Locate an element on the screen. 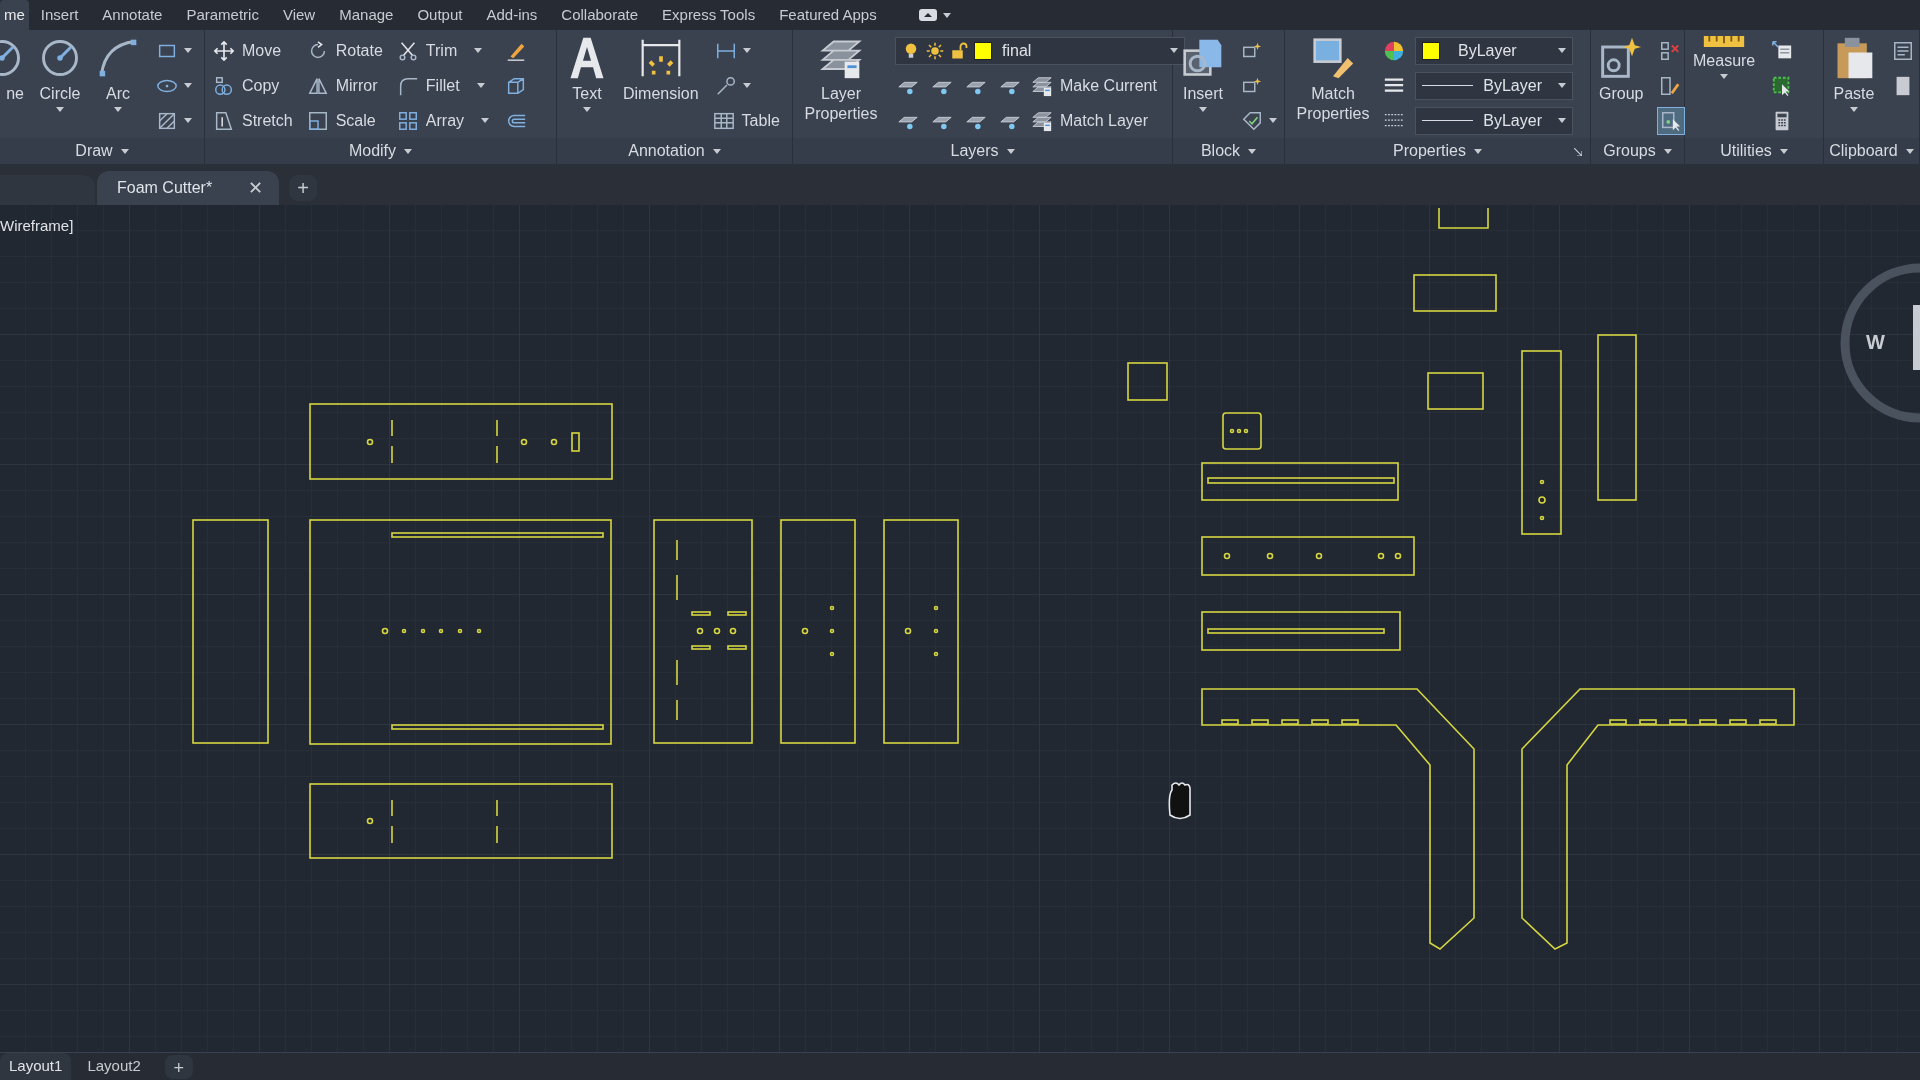 The width and height of the screenshot is (1920, 1080). brush-icon is located at coordinates (1333, 58).